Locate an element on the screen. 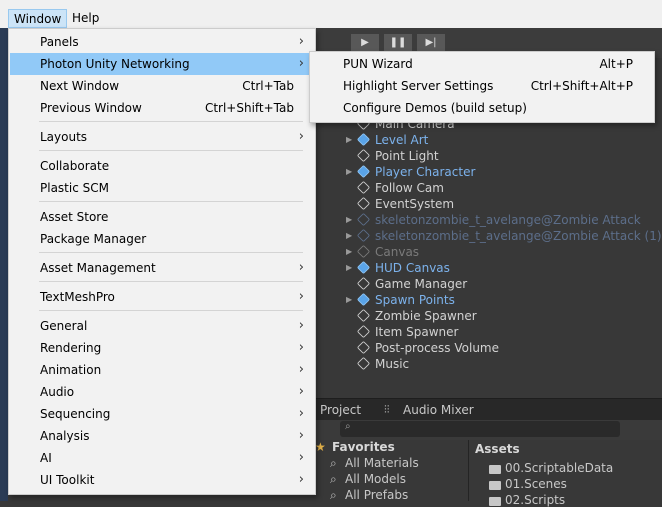 Image resolution: width=662 pixels, height=507 pixels. menu-item-label: Asset Store is located at coordinates (74, 217).